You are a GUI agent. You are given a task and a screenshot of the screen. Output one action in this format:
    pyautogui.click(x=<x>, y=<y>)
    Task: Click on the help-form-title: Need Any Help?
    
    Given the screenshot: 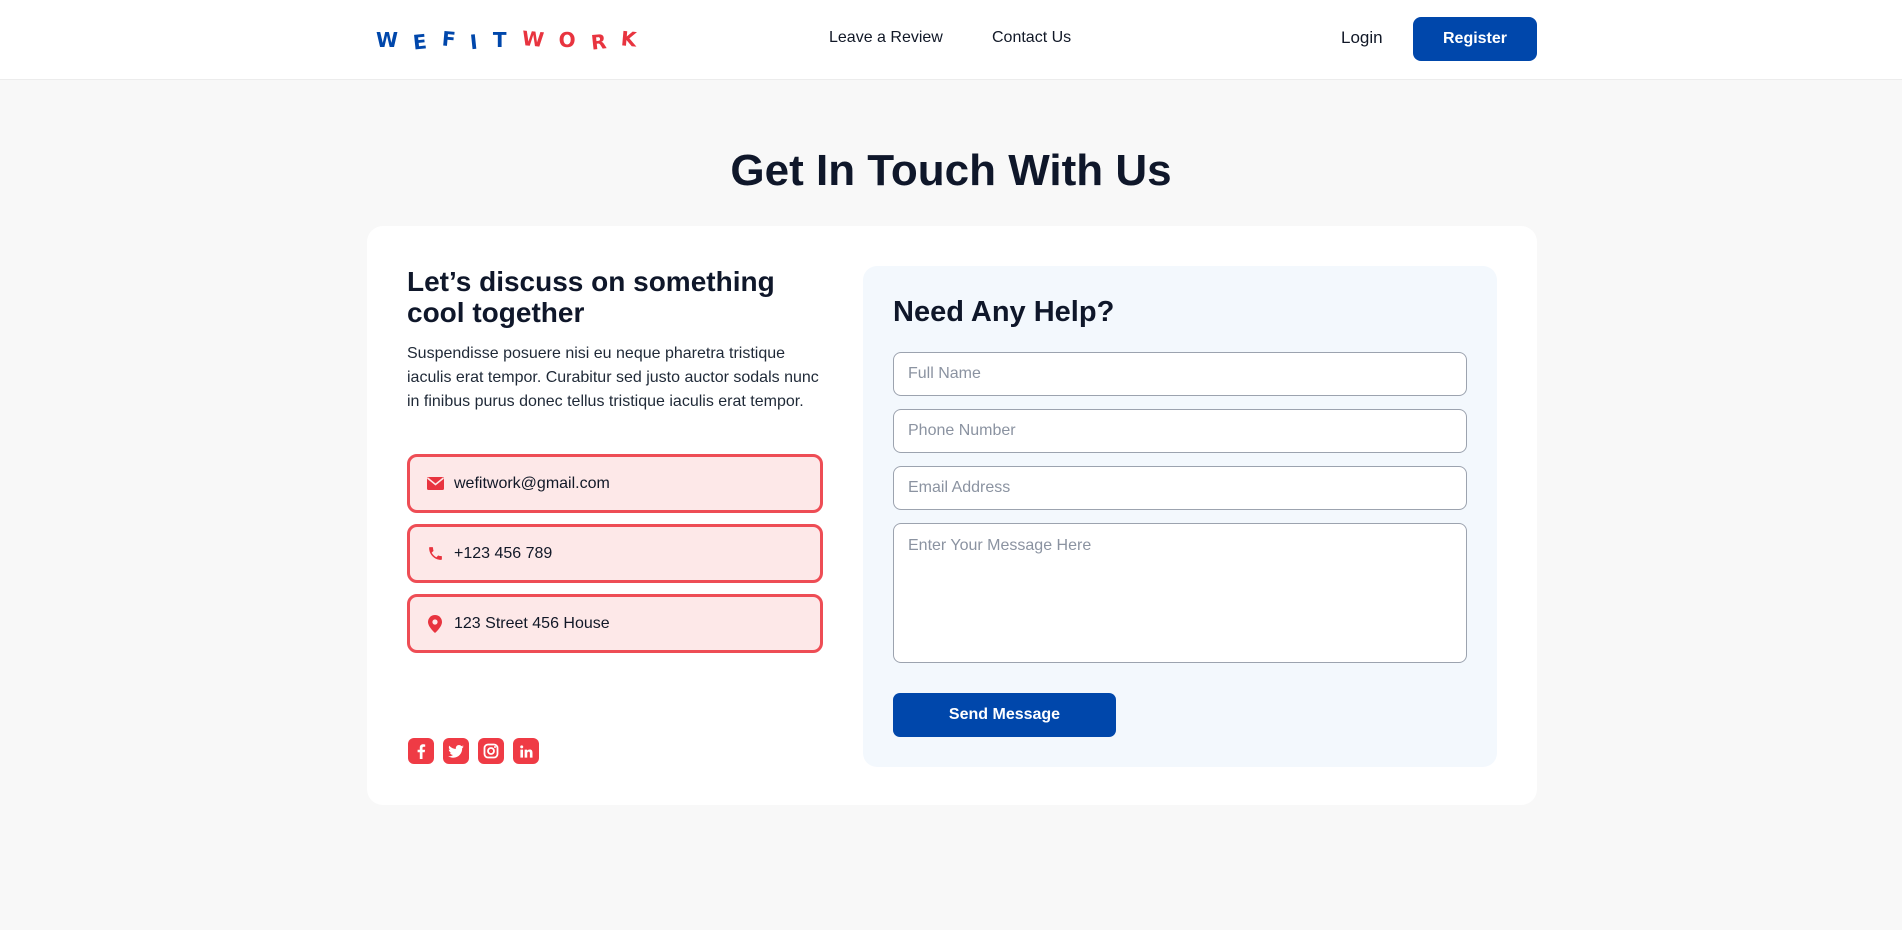 What is the action you would take?
    pyautogui.click(x=1004, y=312)
    